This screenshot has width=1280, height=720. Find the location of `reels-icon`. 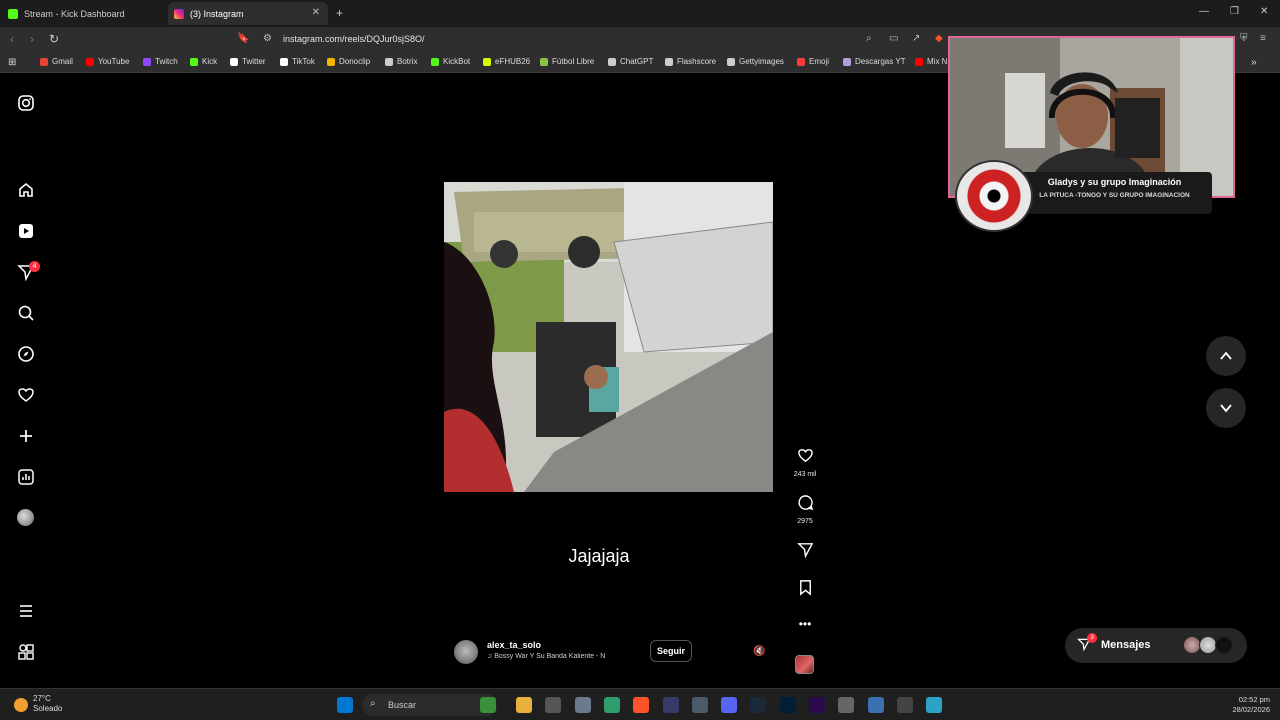

reels-icon is located at coordinates (26, 231).